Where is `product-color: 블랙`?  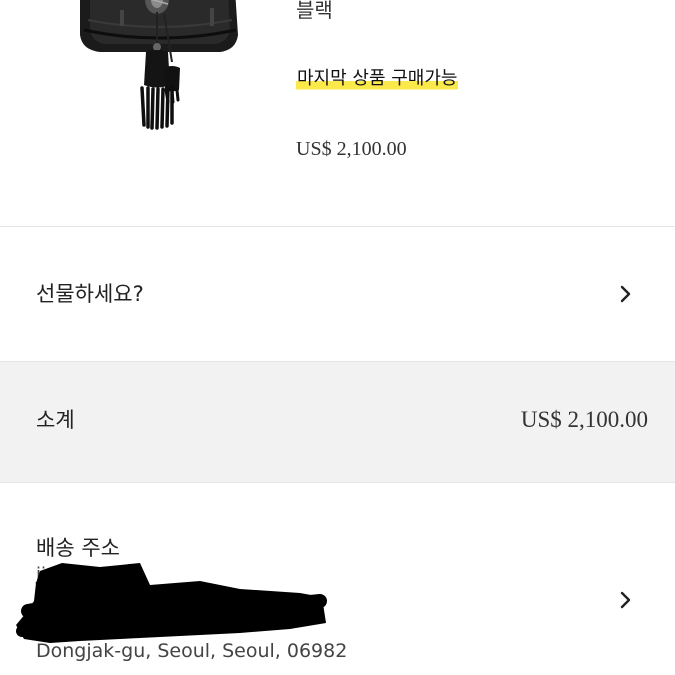
product-color: 블랙 is located at coordinates (314, 11).